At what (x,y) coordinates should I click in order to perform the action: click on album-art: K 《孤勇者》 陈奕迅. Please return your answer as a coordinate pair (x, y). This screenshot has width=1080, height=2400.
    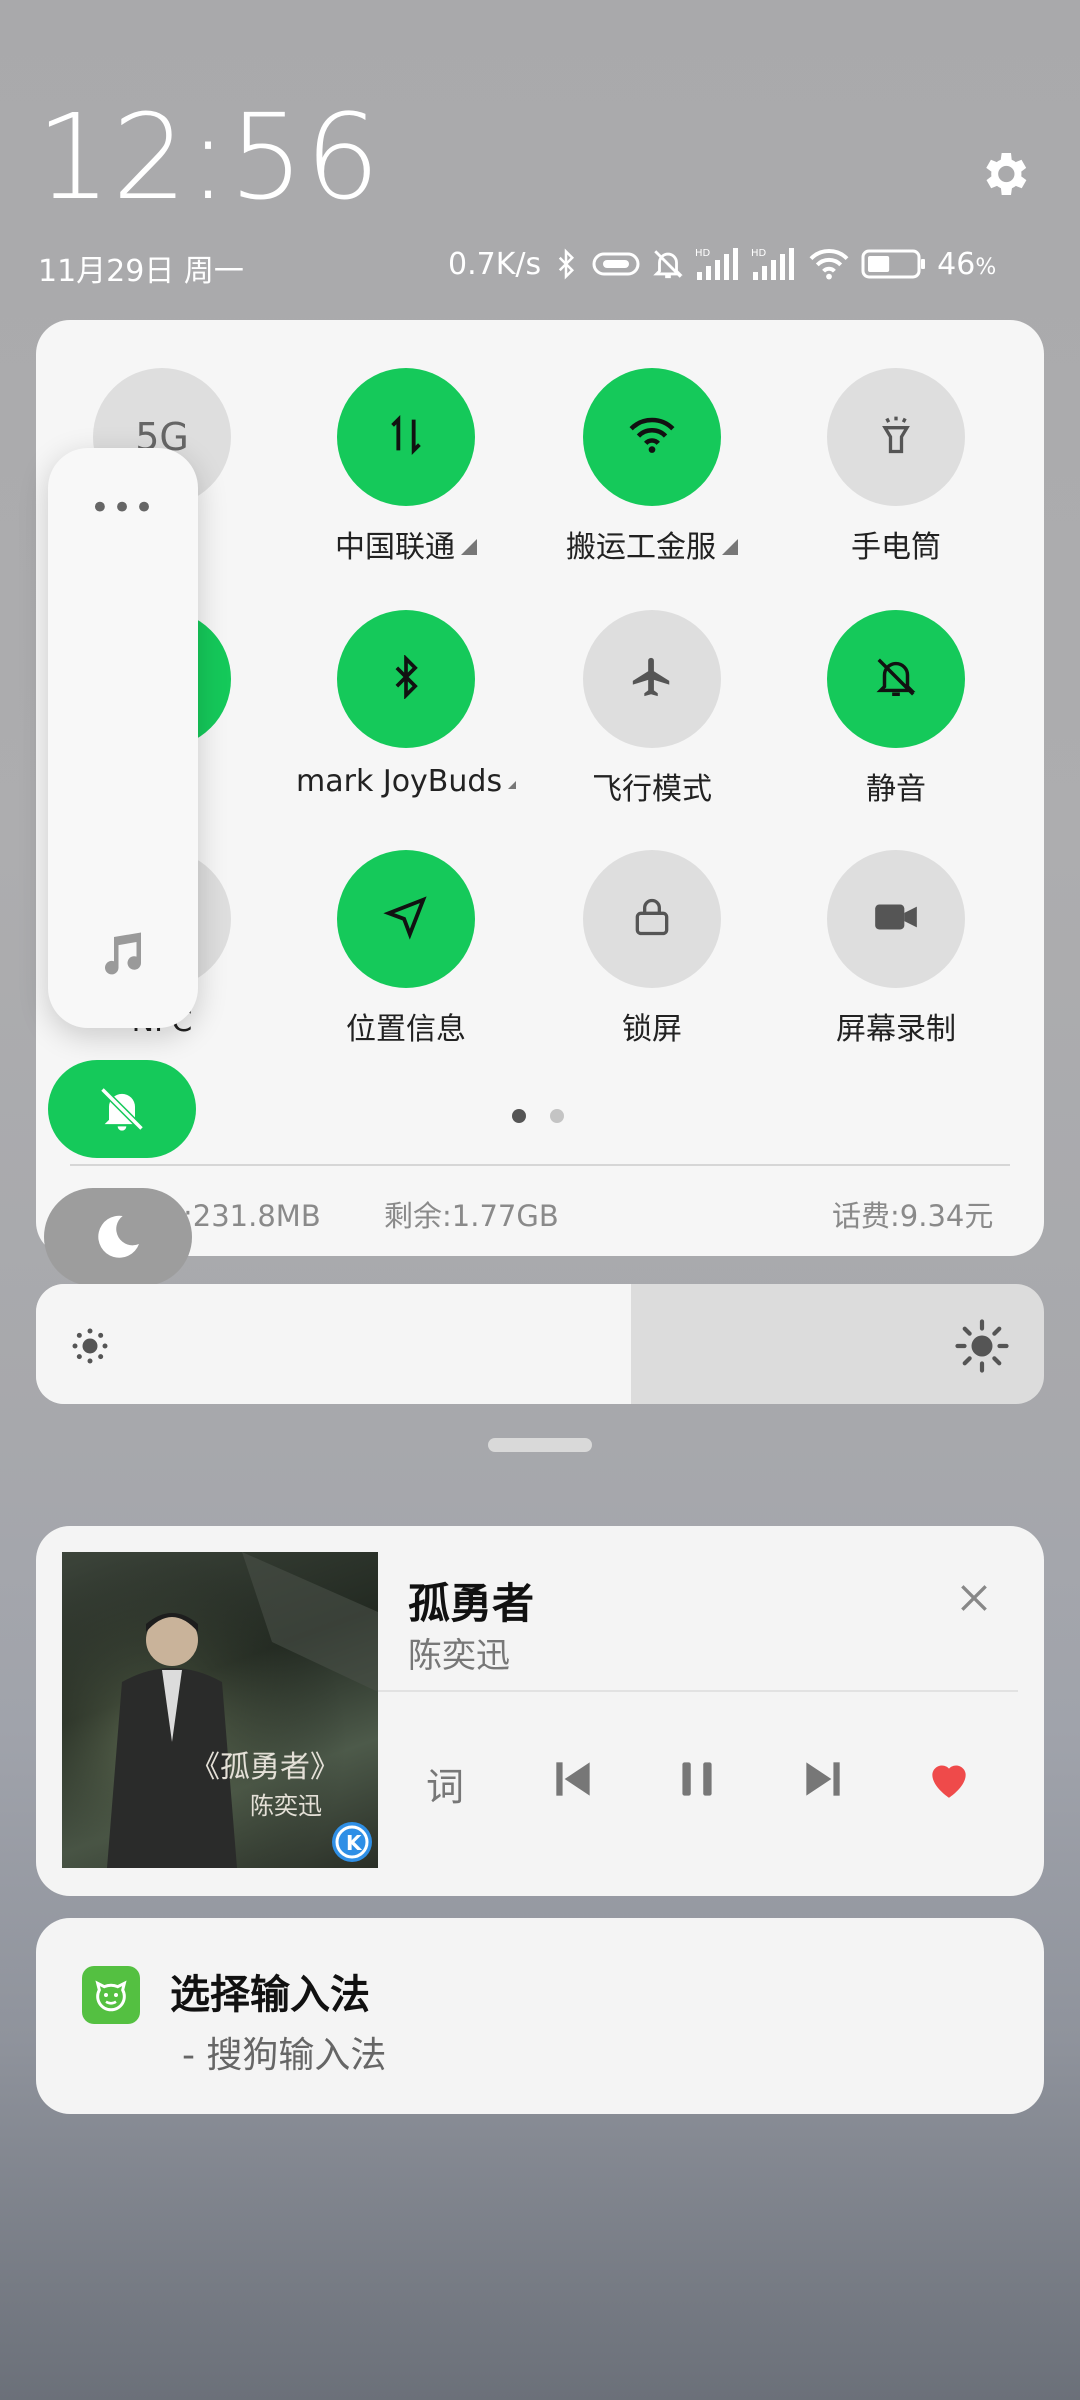
    Looking at the image, I should click on (220, 1710).